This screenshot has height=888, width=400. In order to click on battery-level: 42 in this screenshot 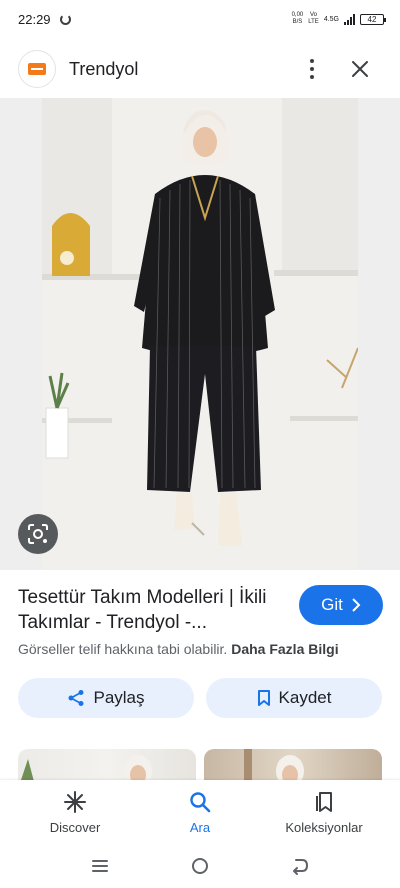, I will do `click(372, 19)`.